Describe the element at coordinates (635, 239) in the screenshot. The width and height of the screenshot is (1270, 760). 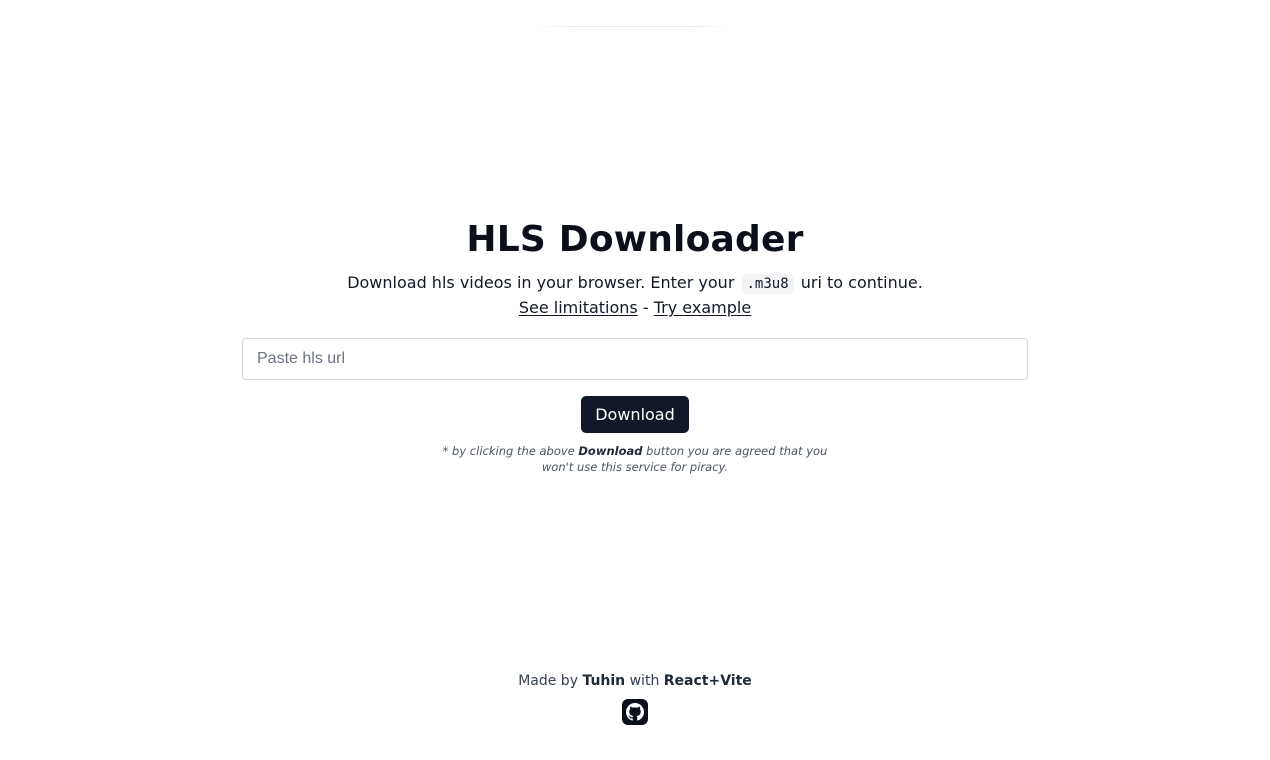
I see `page-title: HLS Downloader` at that location.